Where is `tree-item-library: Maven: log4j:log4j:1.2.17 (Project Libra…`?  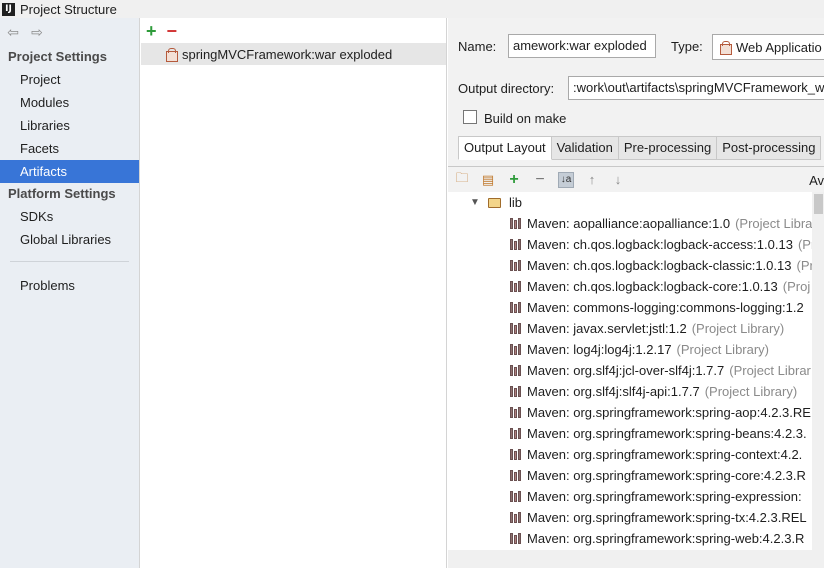
tree-item-library: Maven: log4j:log4j:1.2.17 (Project Libra… is located at coordinates (630, 349).